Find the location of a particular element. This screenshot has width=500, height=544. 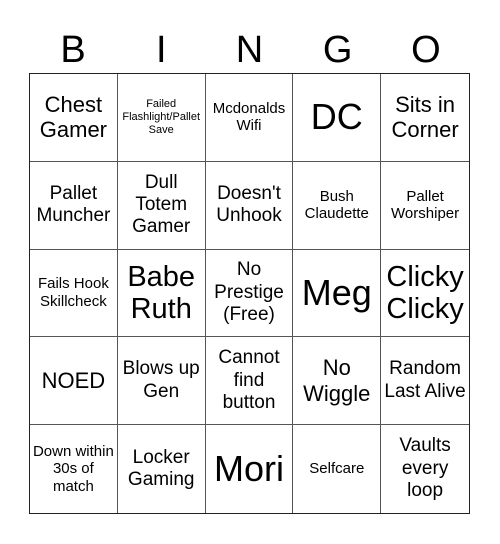

header-letter-g: G is located at coordinates (337, 50).